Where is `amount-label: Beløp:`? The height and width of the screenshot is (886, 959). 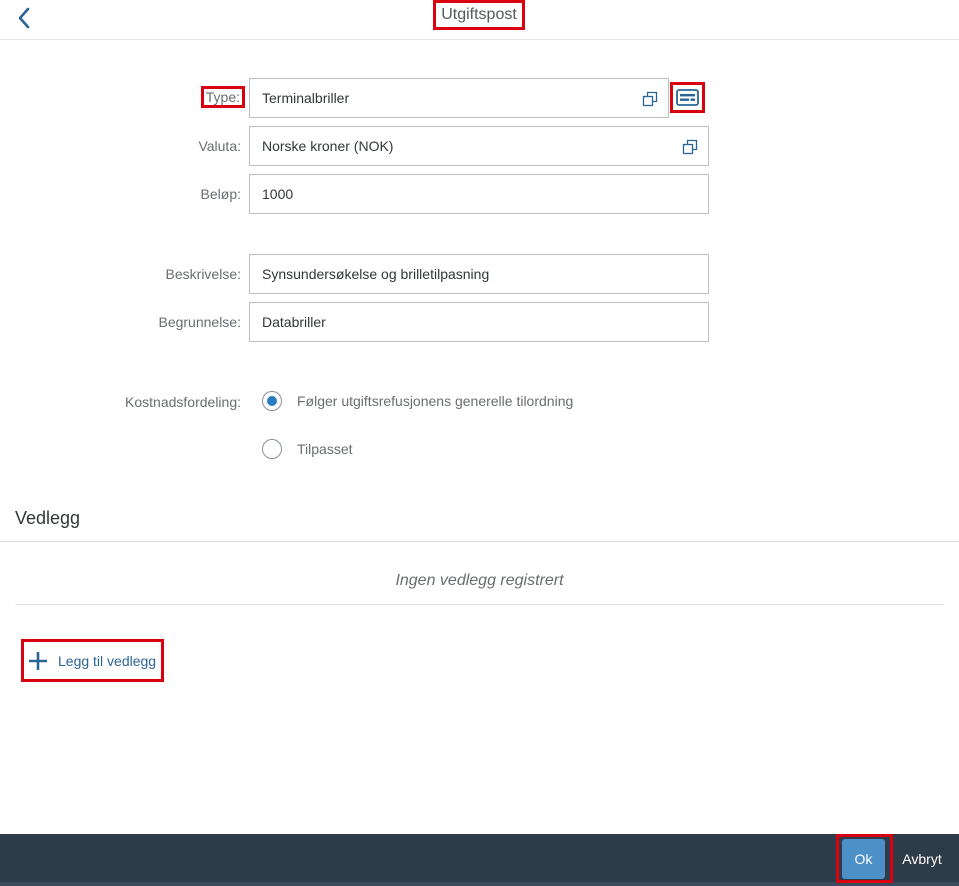
amount-label: Beløp: is located at coordinates (220, 194).